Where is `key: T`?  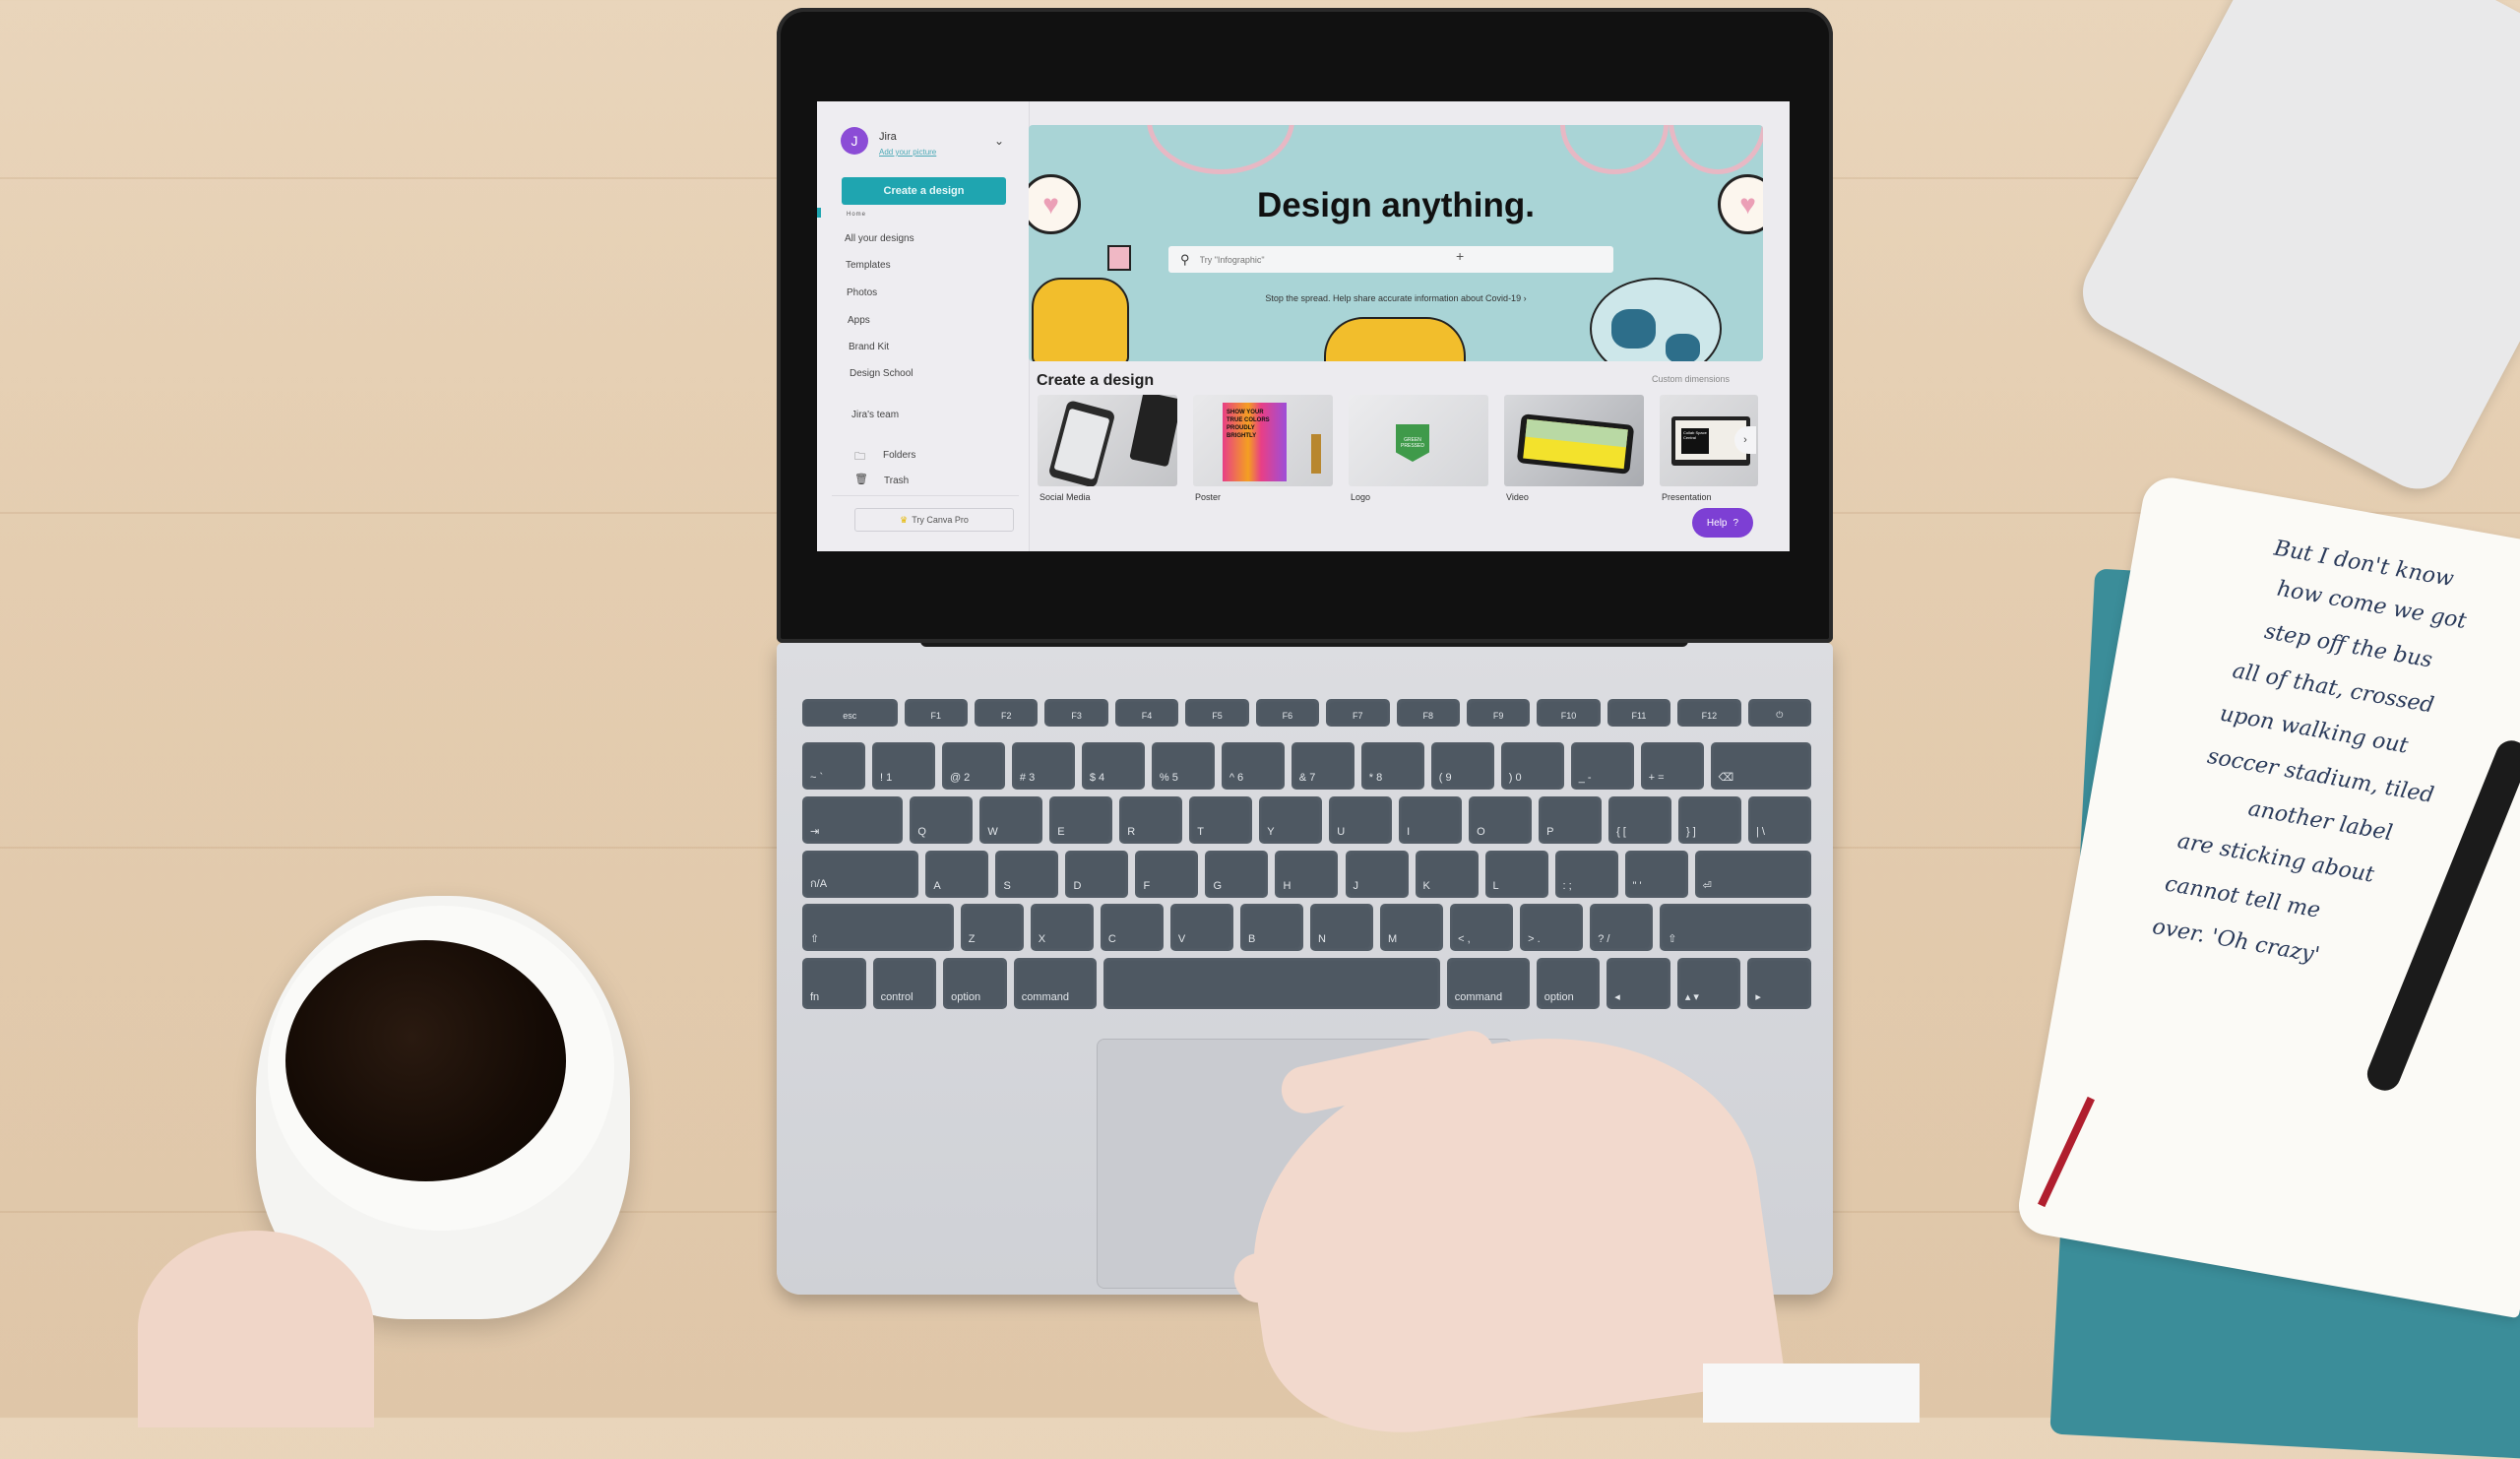
key: T is located at coordinates (1221, 820).